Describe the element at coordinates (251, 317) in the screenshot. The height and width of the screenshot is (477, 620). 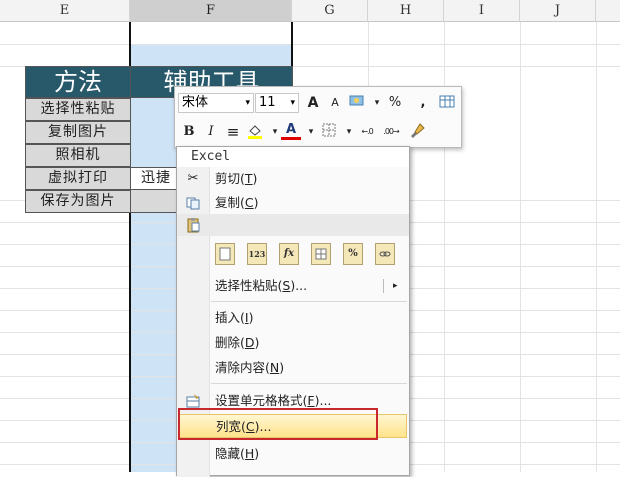
I see `menu-item-insert-end: )` at that location.